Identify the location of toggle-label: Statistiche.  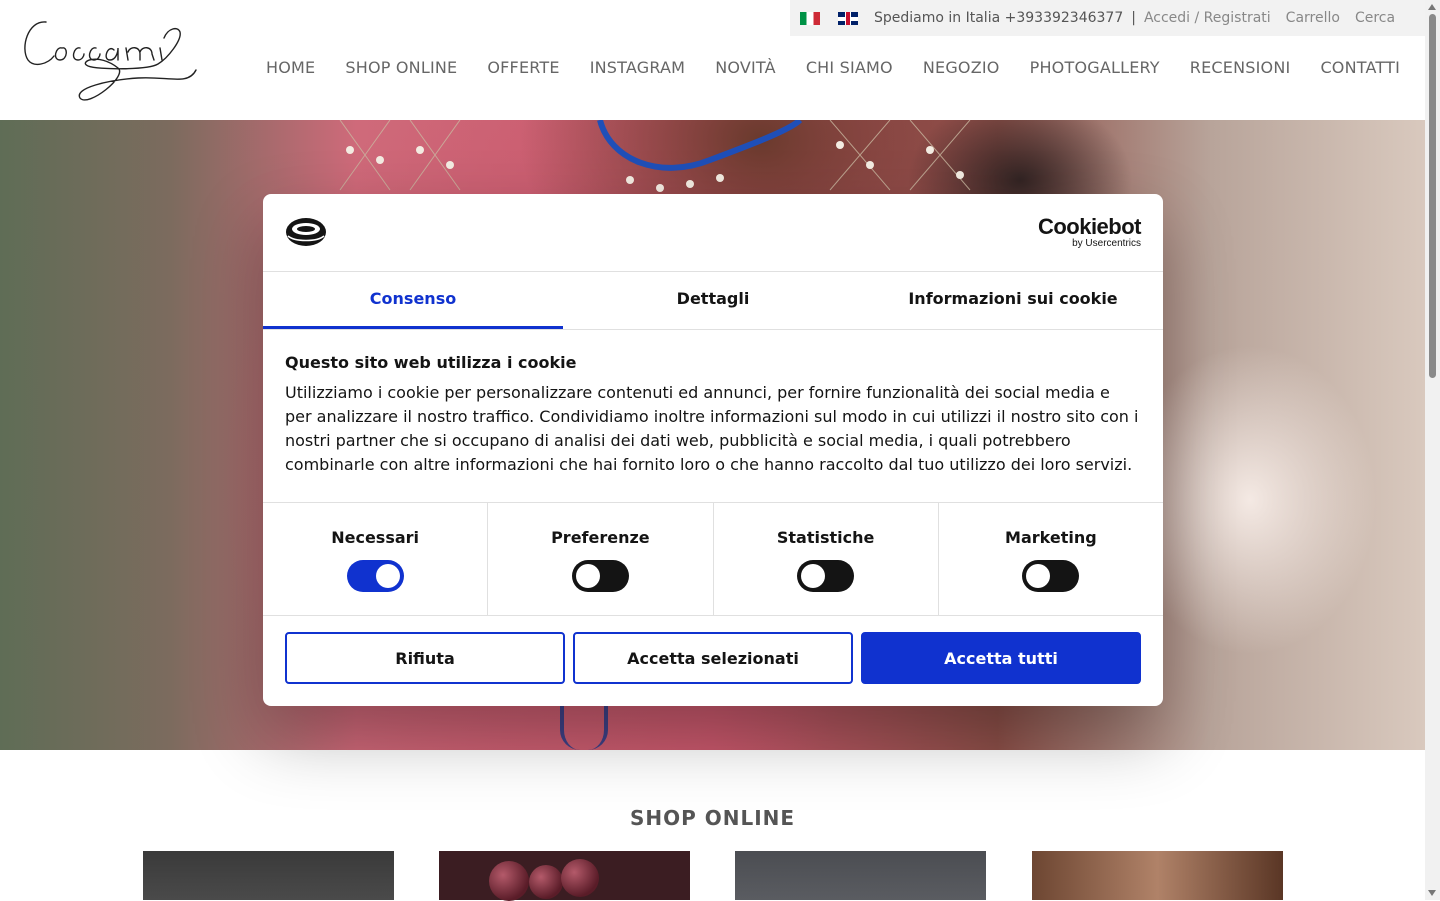
(825, 537).